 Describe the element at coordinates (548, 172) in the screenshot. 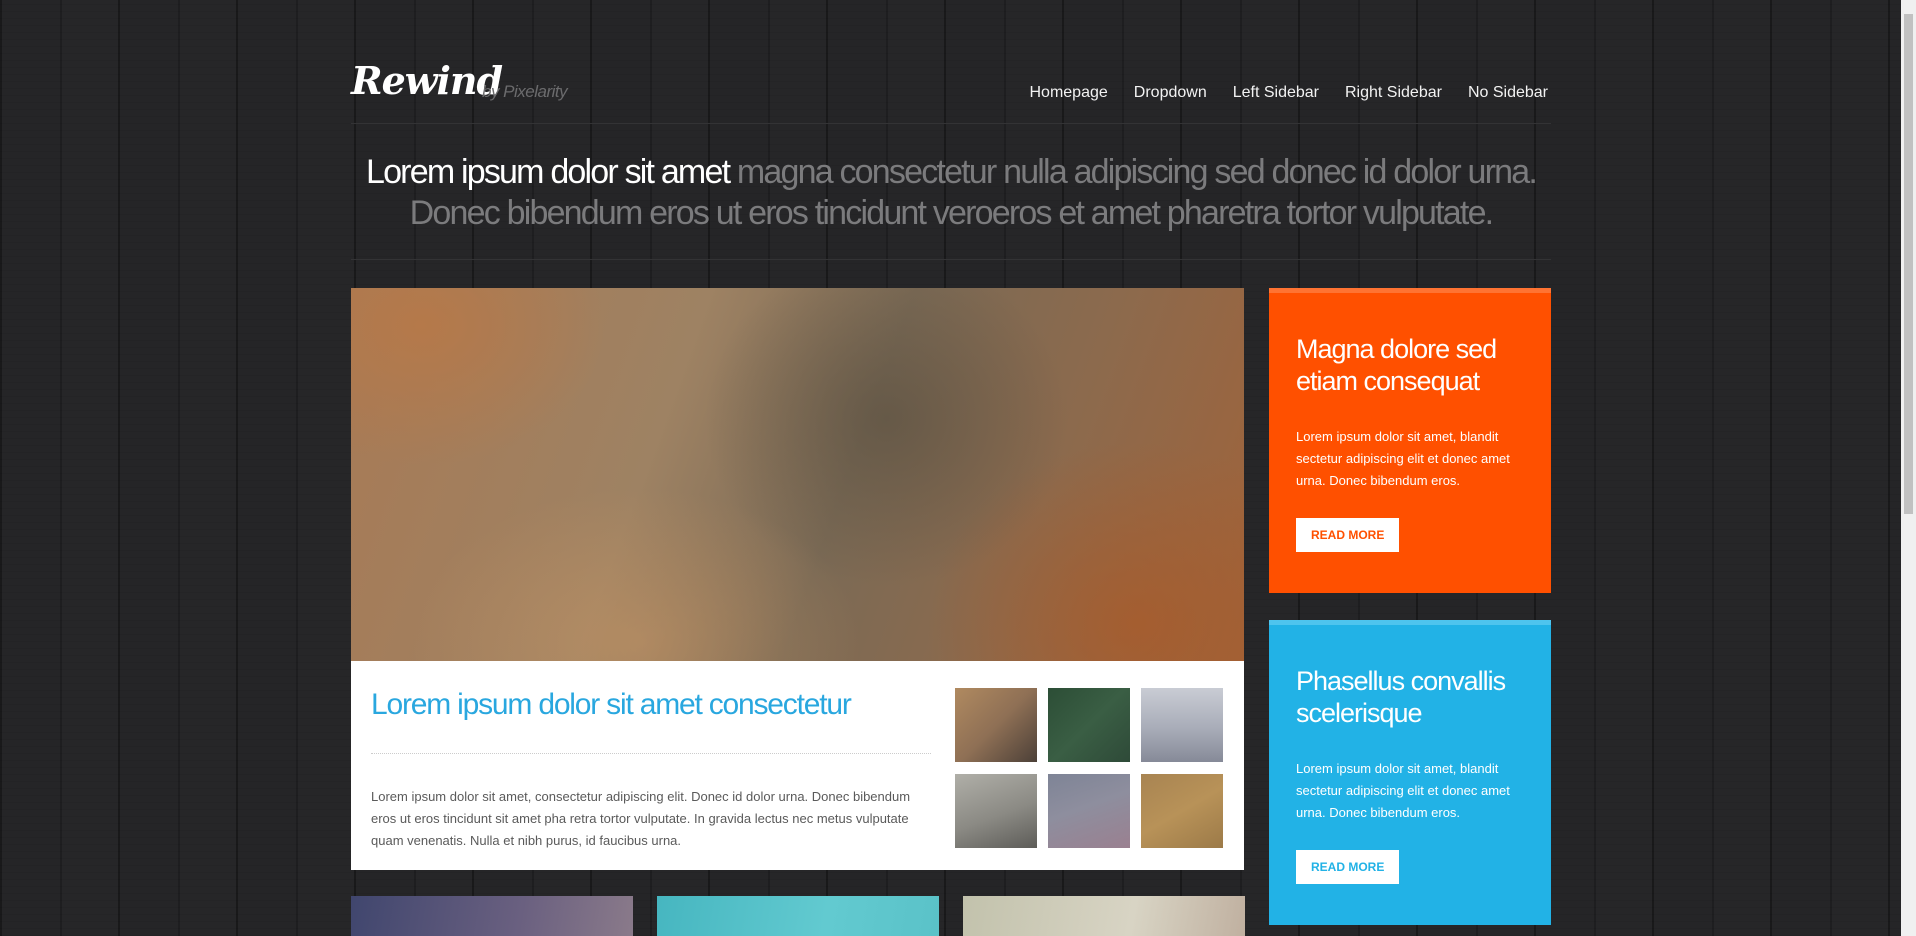

I see `banner-strong-text: Lorem ipsum dolor sit amet` at that location.